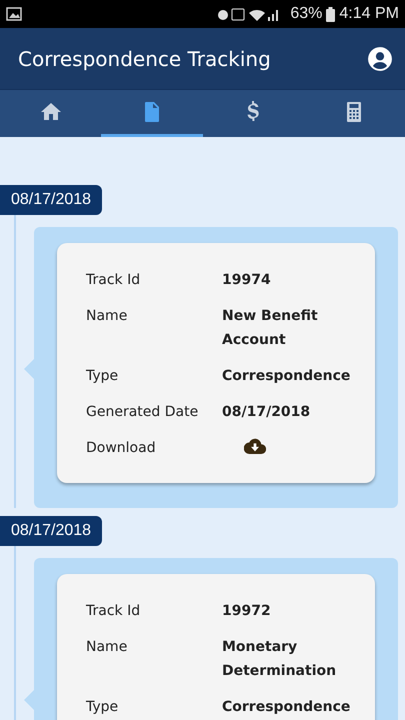 This screenshot has width=405, height=720. I want to click on app-title: Correspondence Tracking, so click(144, 58).